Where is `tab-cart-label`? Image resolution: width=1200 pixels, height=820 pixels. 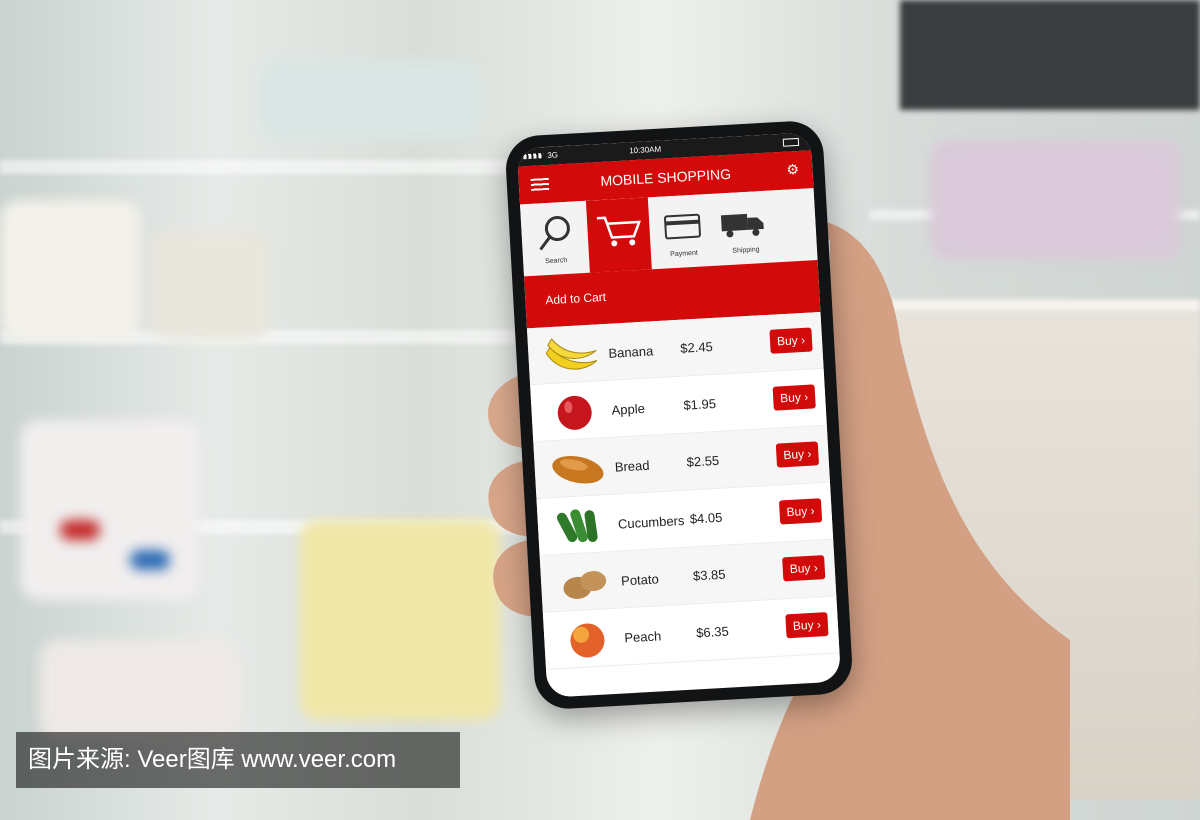 tab-cart-label is located at coordinates (621, 264).